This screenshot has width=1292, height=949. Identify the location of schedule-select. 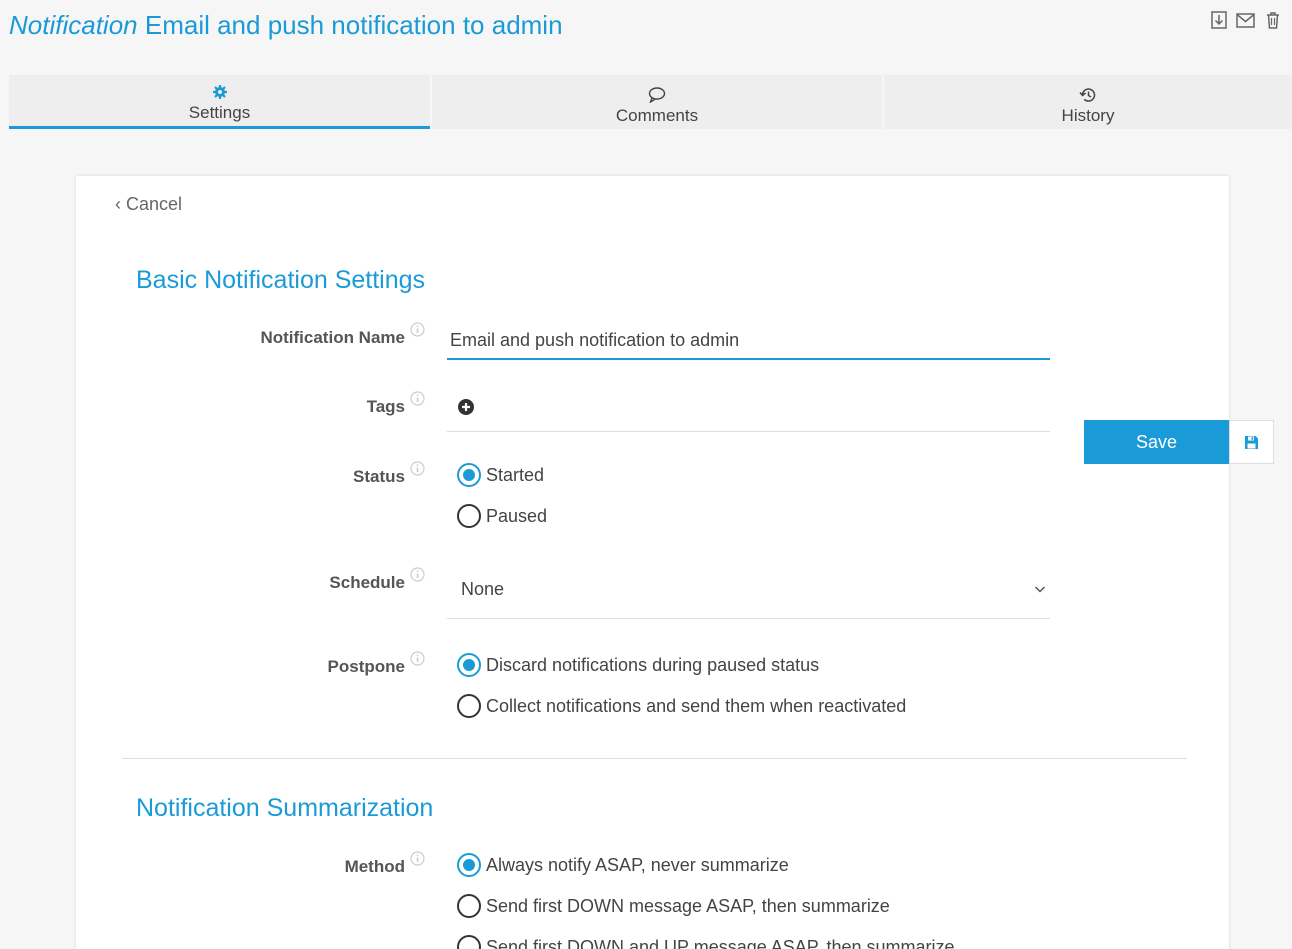
(748, 593).